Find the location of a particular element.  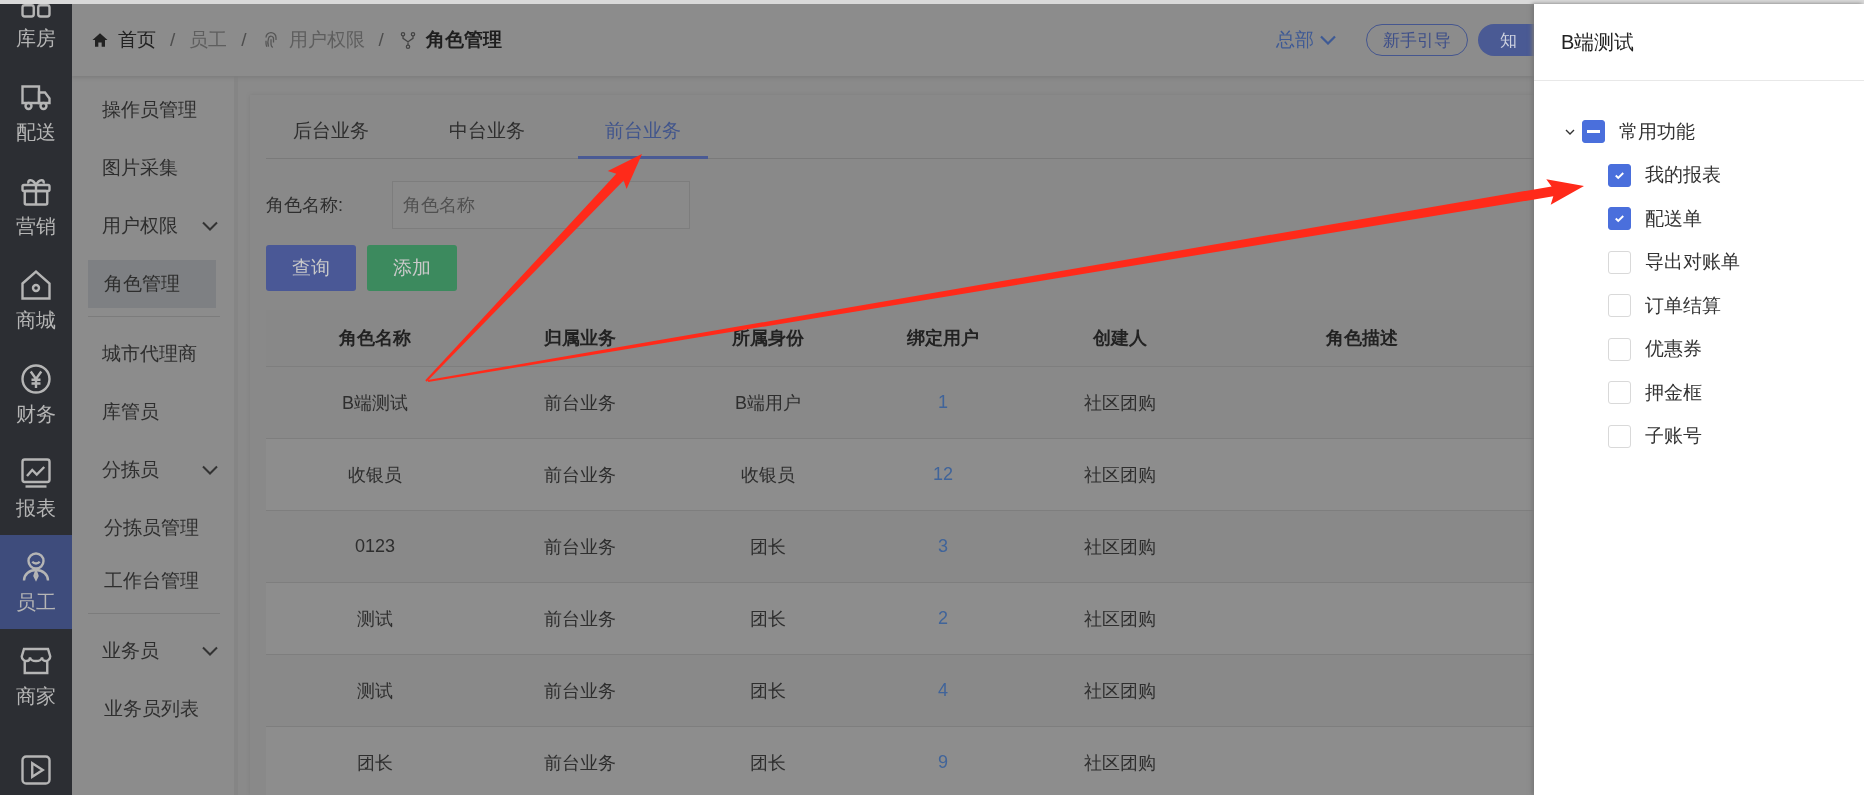

menu-item: 库管员 is located at coordinates (153, 412).